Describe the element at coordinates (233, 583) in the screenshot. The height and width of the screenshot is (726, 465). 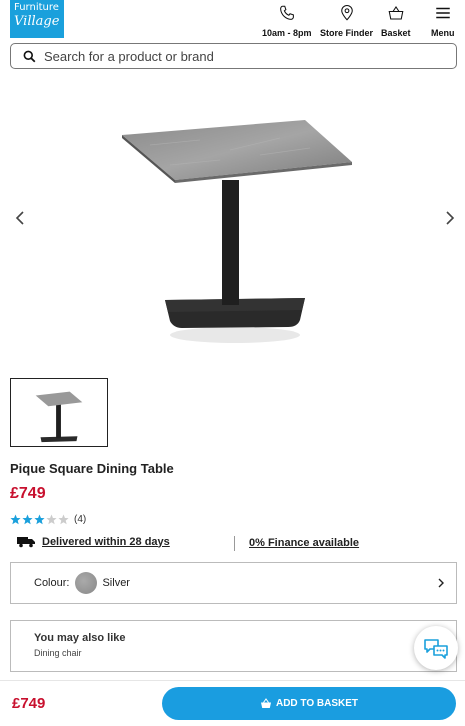
I see `colour-selector: Colour: Silver` at that location.